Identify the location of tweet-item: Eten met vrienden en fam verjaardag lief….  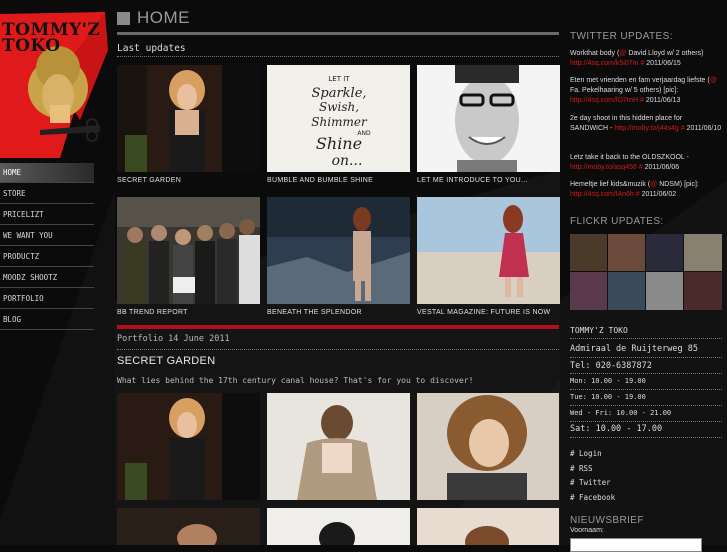
(643, 90).